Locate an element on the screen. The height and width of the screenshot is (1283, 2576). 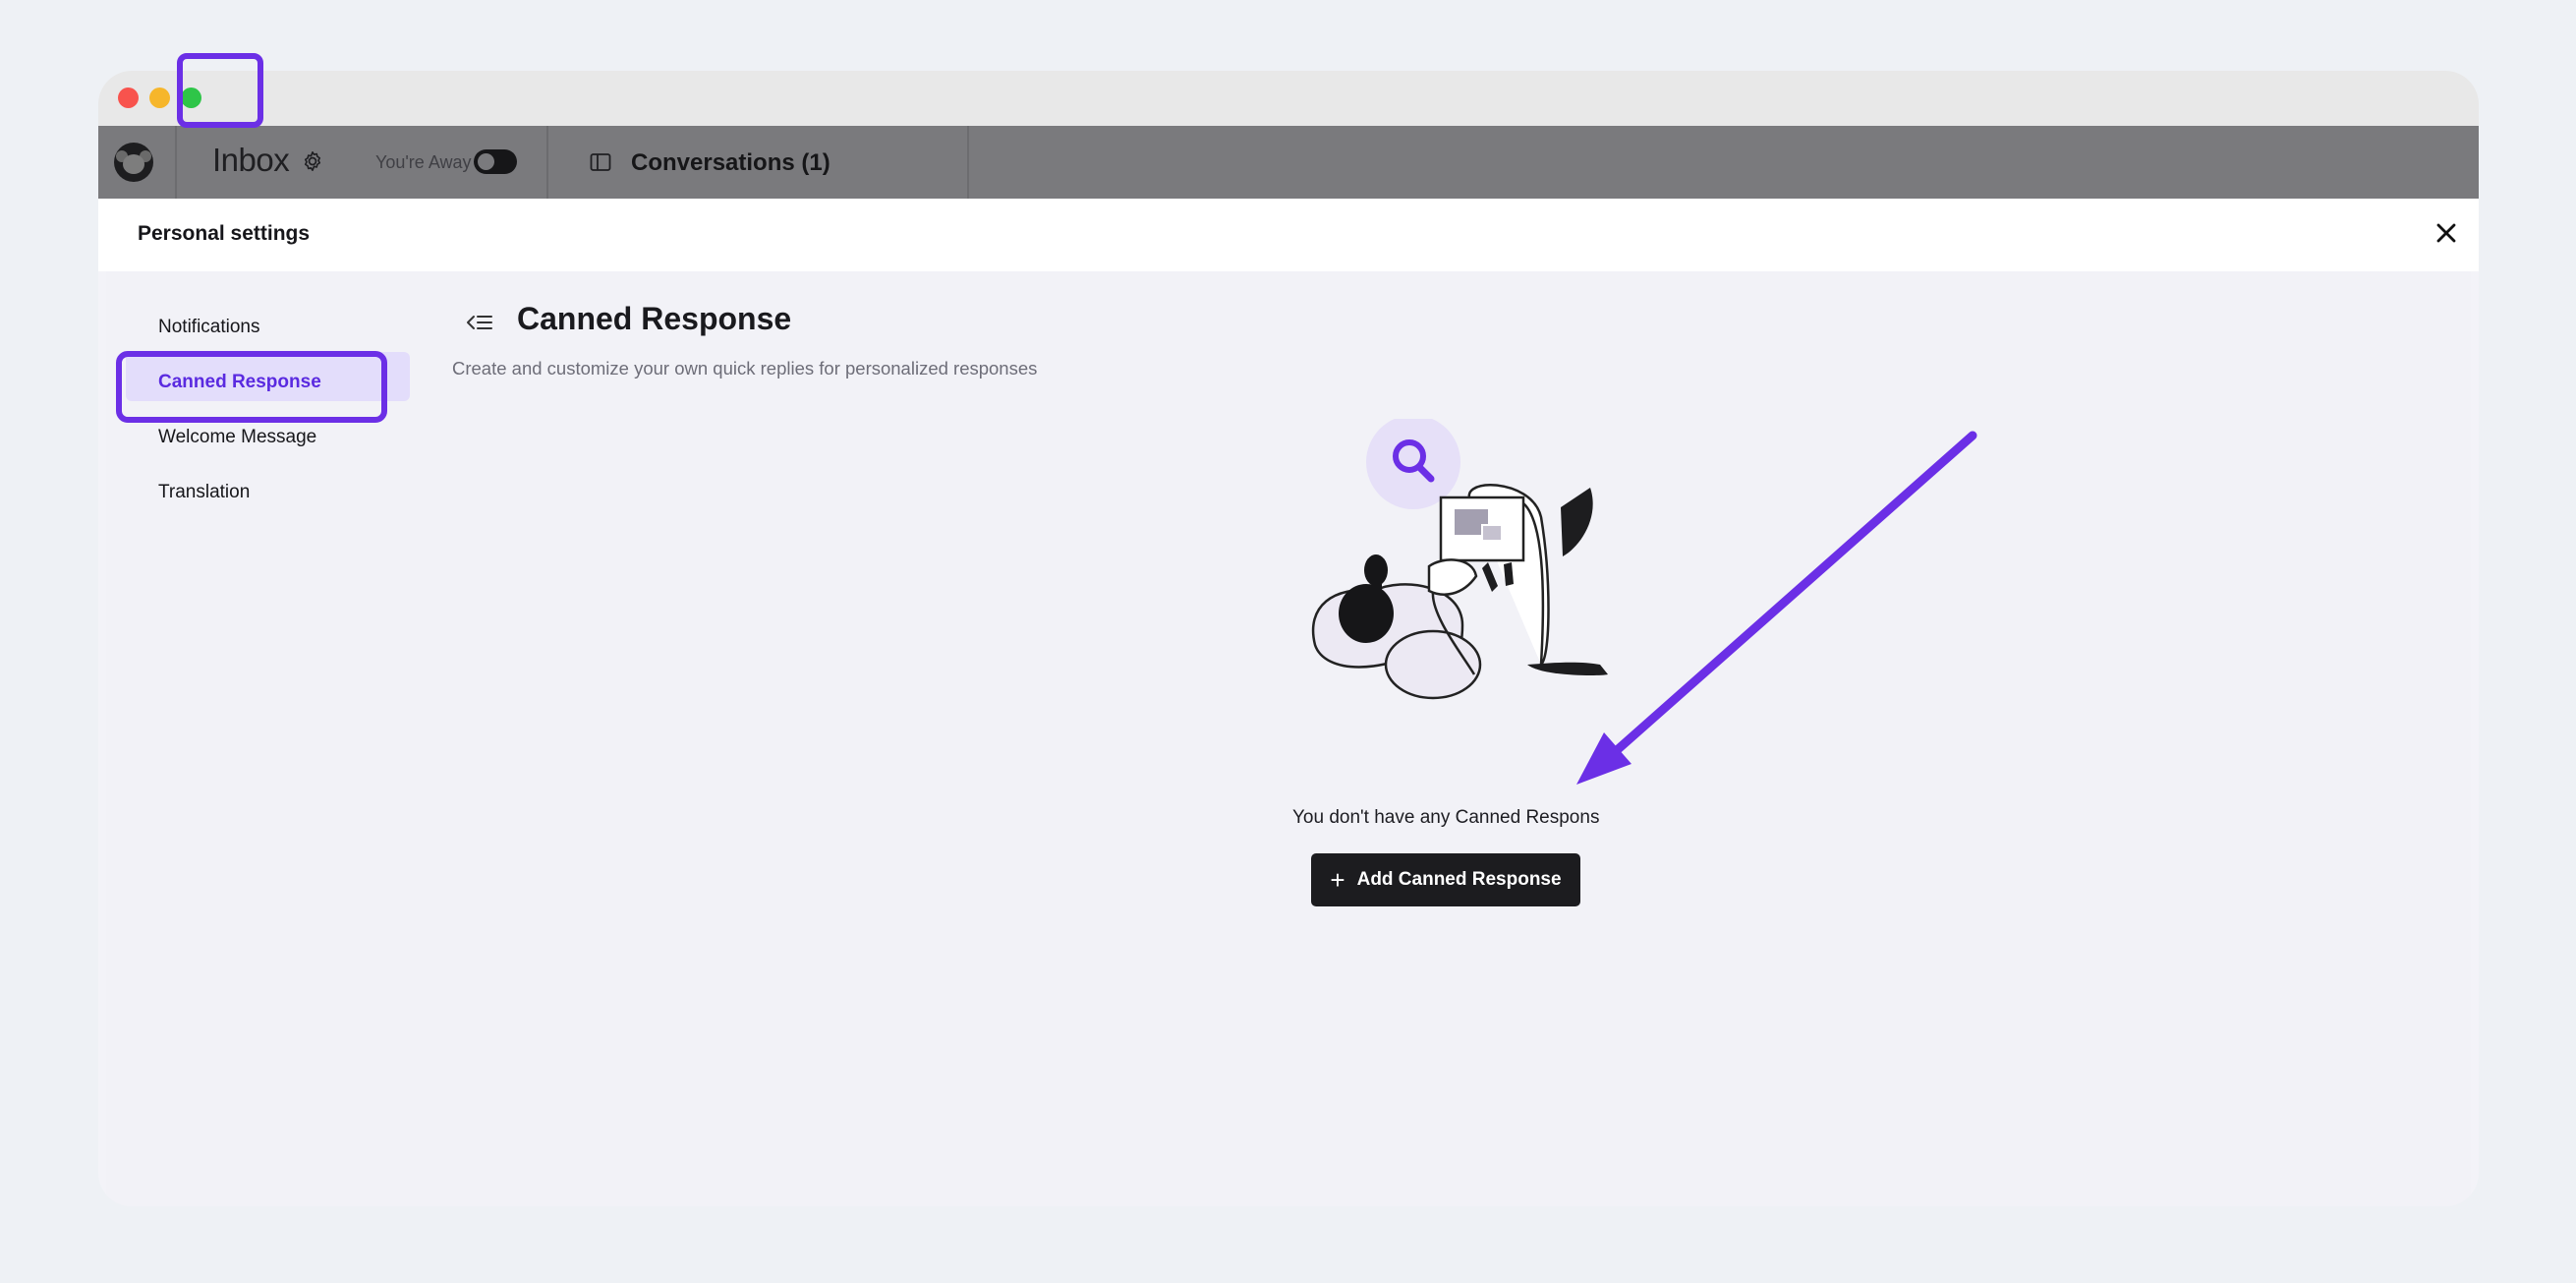
conversations-tab: Conversations (1) is located at coordinates (731, 163).